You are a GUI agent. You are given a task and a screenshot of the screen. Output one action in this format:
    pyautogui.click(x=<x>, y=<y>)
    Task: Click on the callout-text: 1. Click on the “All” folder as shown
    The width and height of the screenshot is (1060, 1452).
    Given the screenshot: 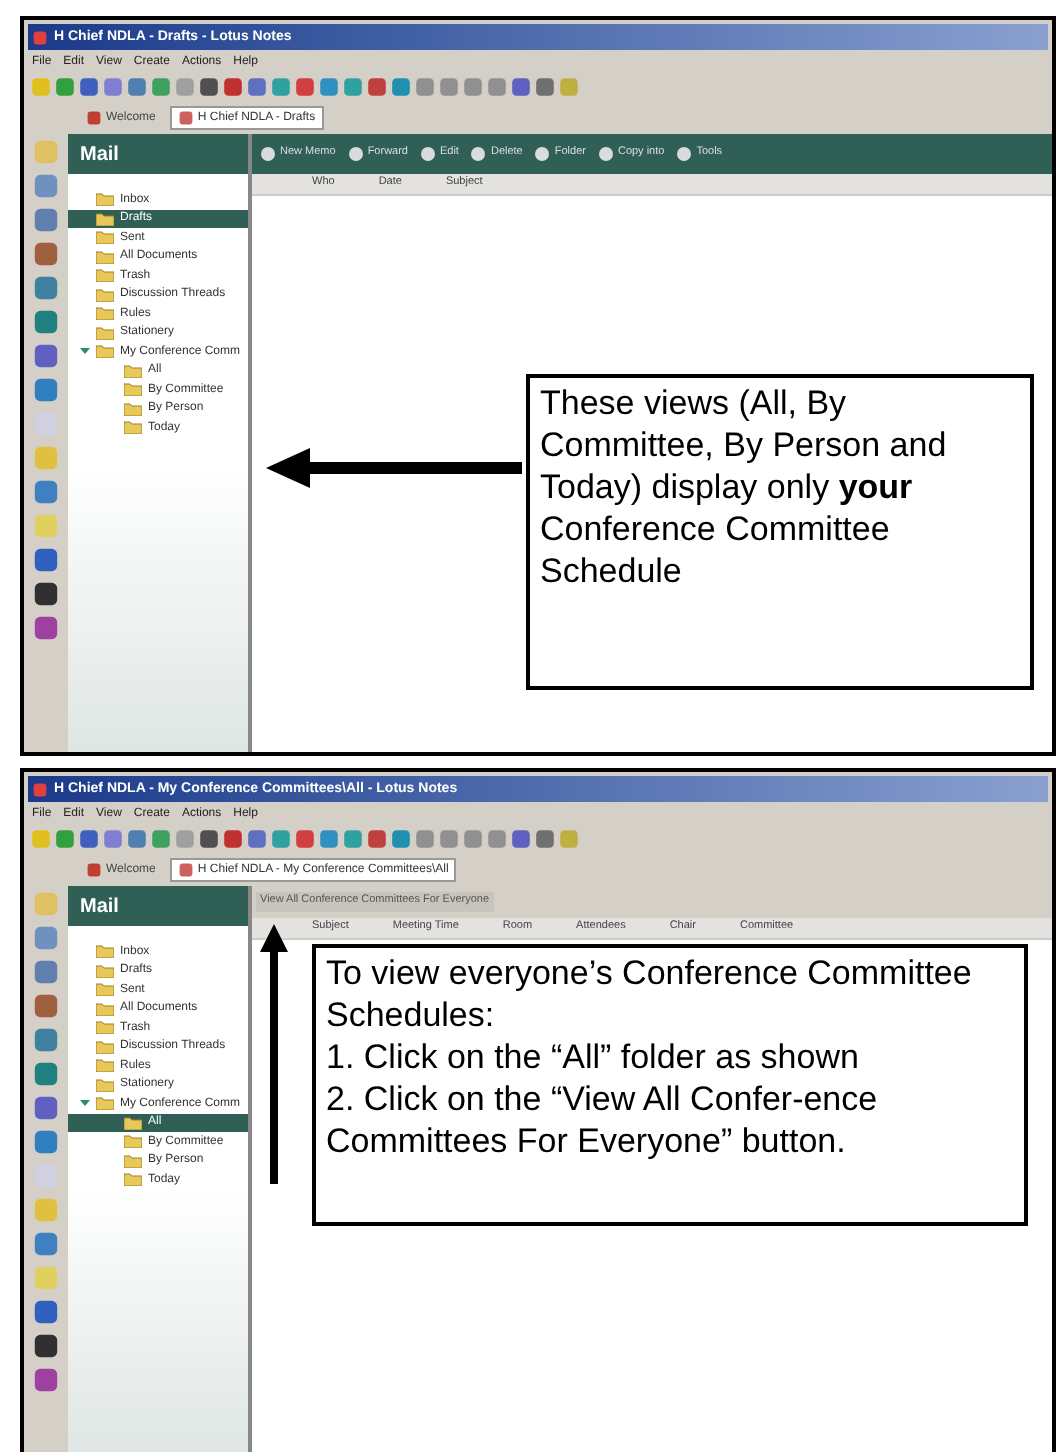 What is the action you would take?
    pyautogui.click(x=593, y=1057)
    